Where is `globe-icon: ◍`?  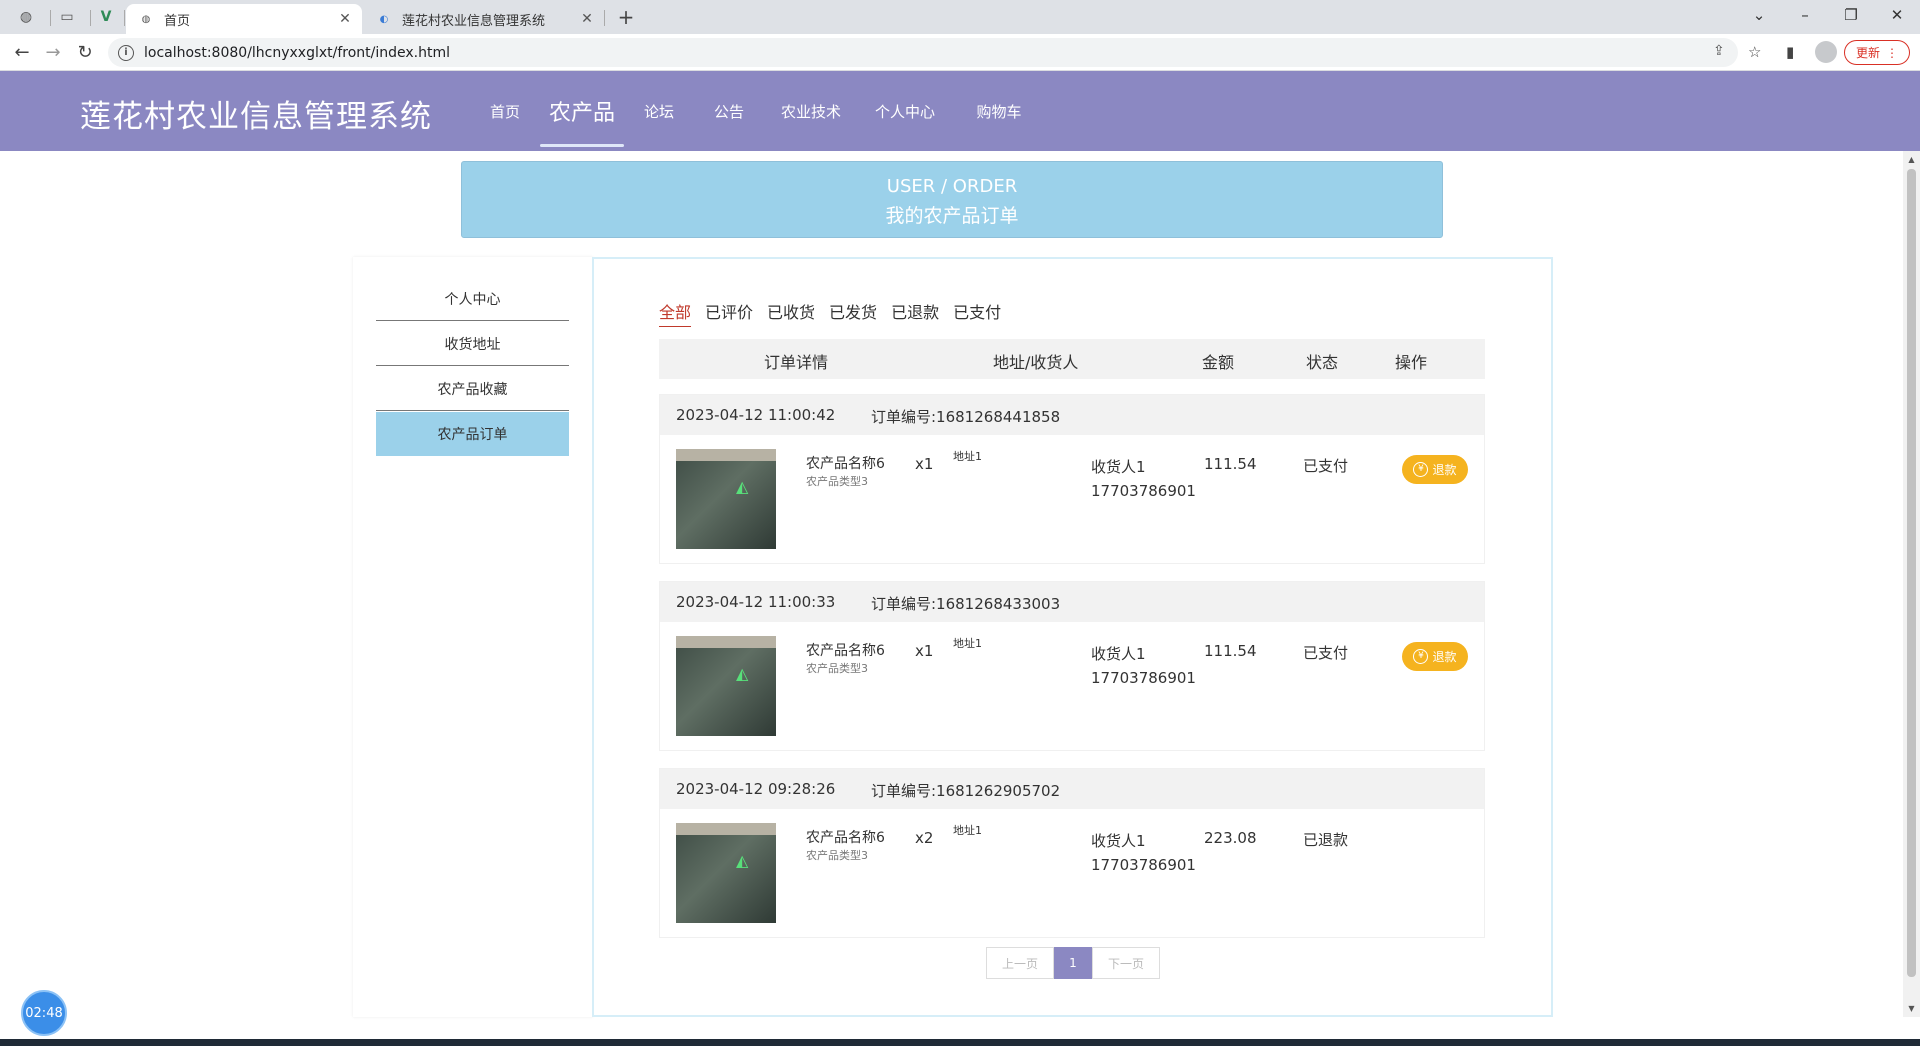 globe-icon: ◍ is located at coordinates (146, 19).